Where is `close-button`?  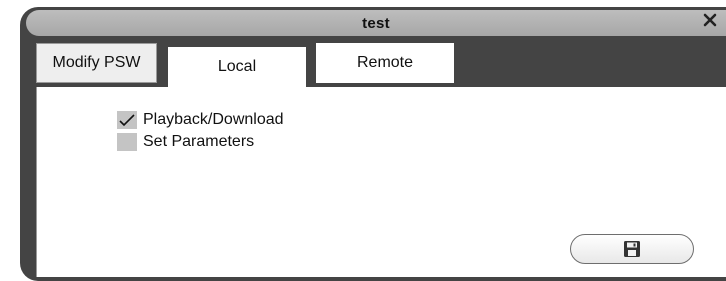 close-button is located at coordinates (710, 20).